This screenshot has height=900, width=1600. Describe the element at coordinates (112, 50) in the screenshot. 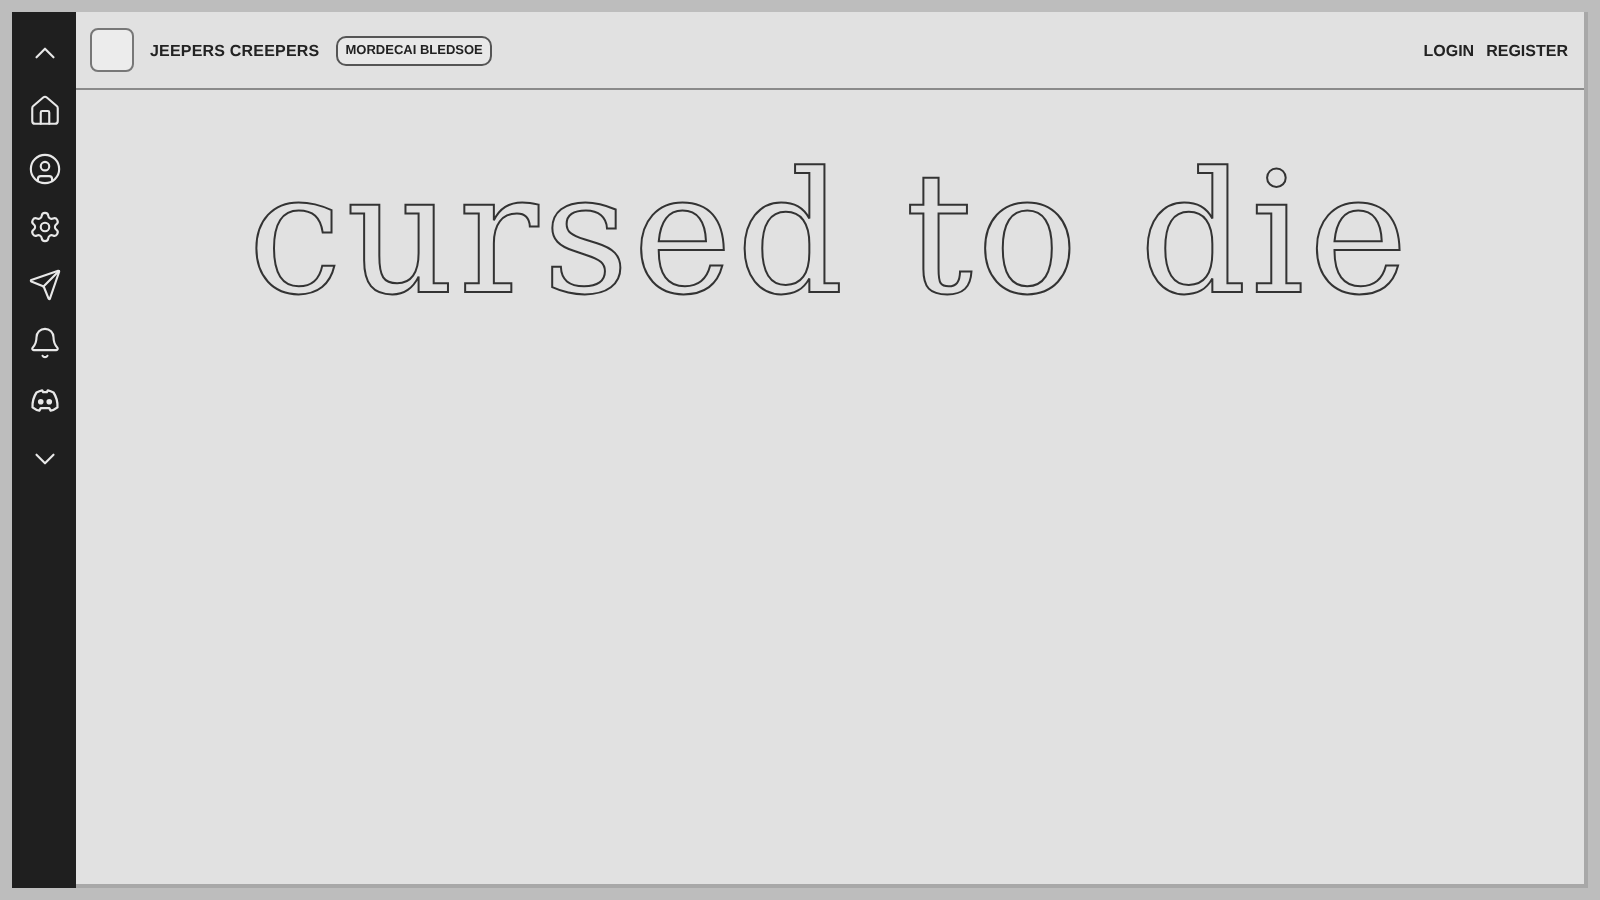

I see `image-placeholder` at that location.